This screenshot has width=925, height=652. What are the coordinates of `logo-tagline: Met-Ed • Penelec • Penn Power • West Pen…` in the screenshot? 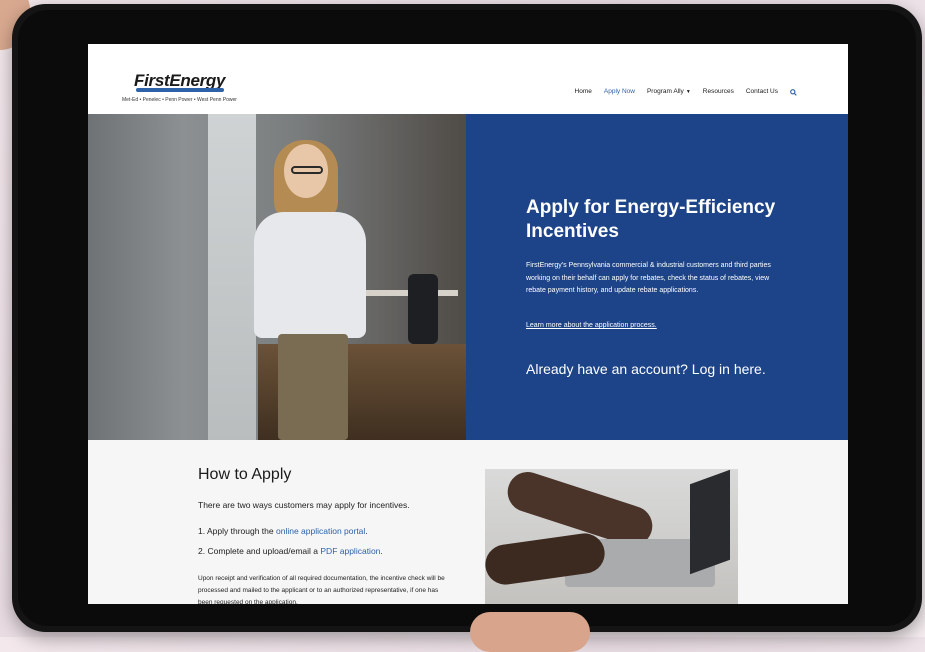 It's located at (179, 100).